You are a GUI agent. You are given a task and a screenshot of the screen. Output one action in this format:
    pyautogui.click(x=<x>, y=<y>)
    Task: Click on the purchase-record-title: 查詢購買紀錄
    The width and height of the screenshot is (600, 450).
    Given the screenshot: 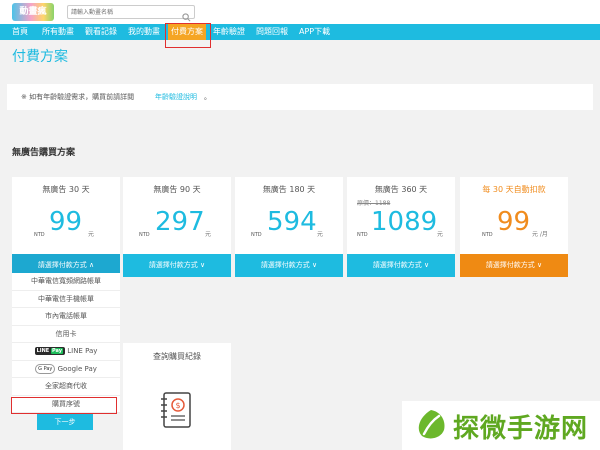 What is the action you would take?
    pyautogui.click(x=177, y=356)
    